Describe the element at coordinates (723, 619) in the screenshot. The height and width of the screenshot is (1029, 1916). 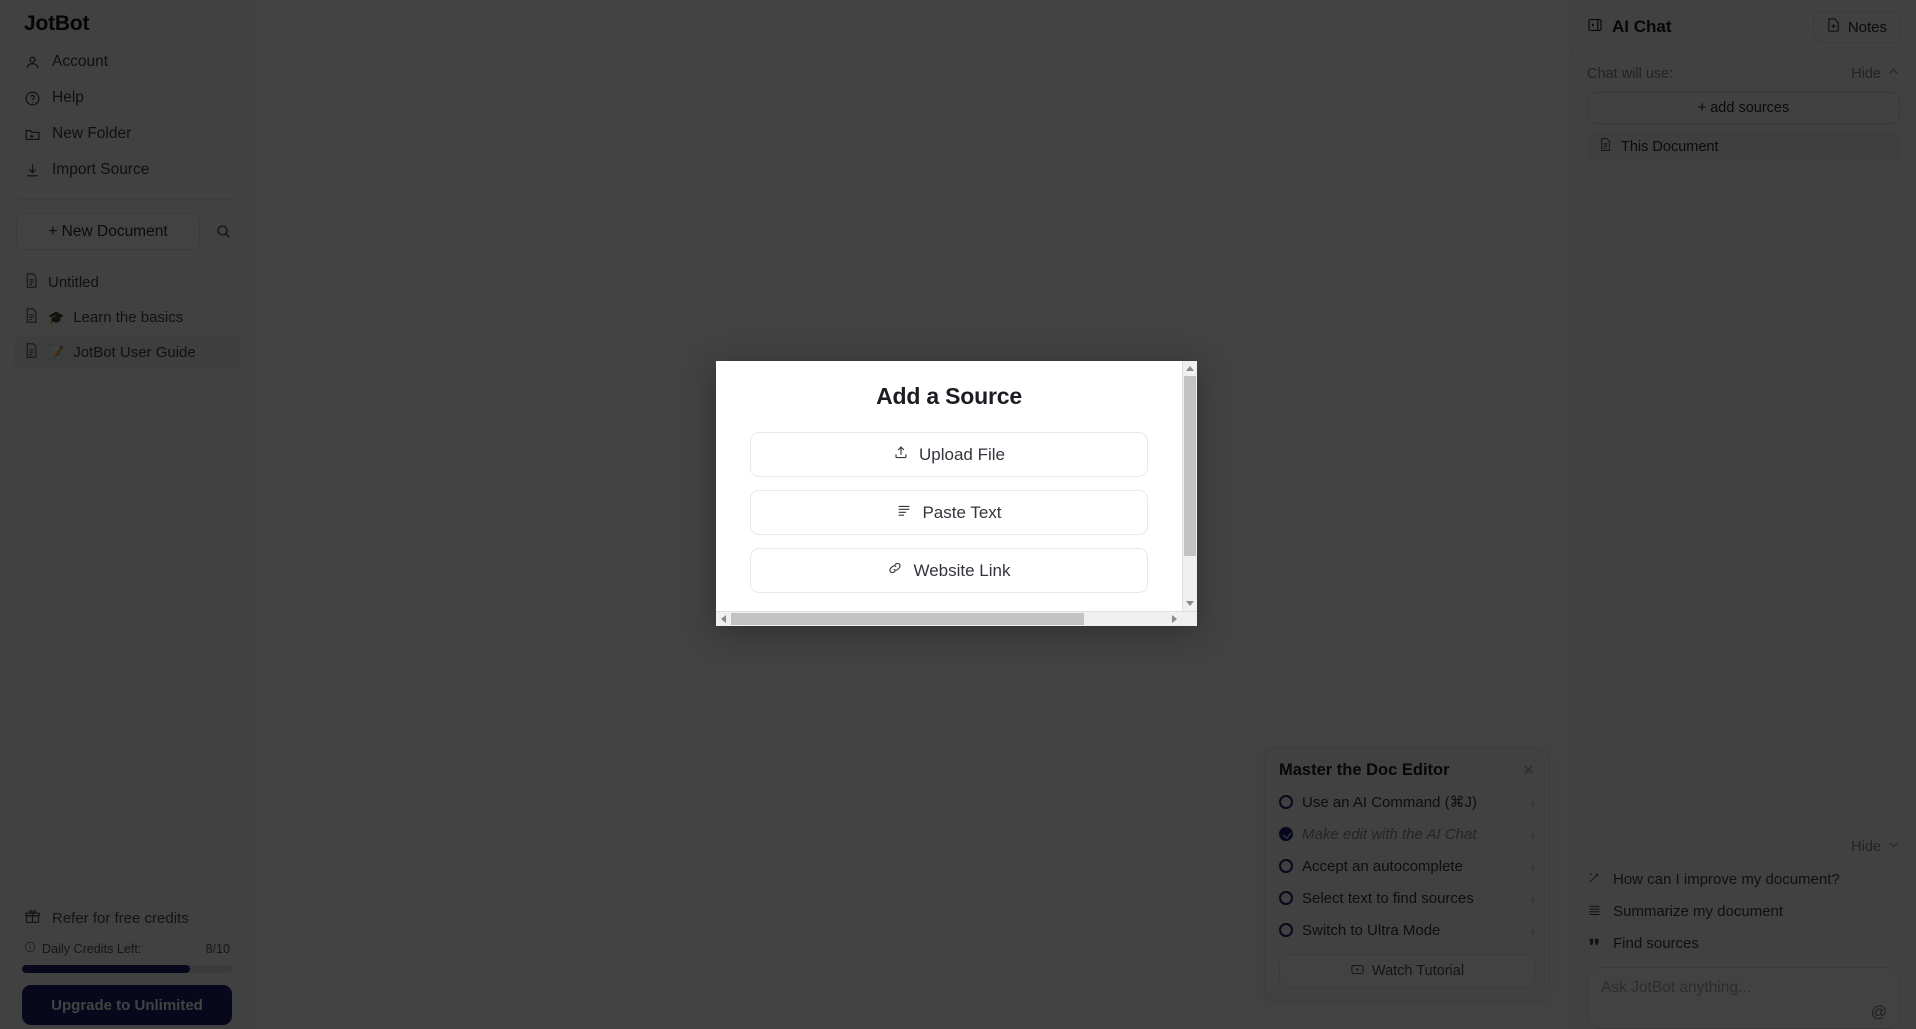
I see `scroll-left-arrow` at that location.